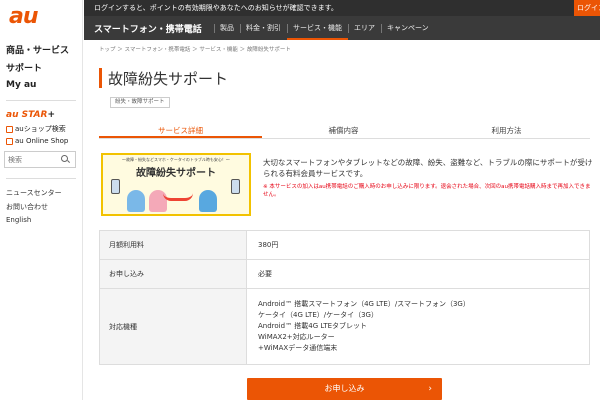  I want to click on service-banner-image: ～故障・紛失などスマホ・ケータイのトラブル時も安心！～ 故障紛失サポート, so click(176, 184).